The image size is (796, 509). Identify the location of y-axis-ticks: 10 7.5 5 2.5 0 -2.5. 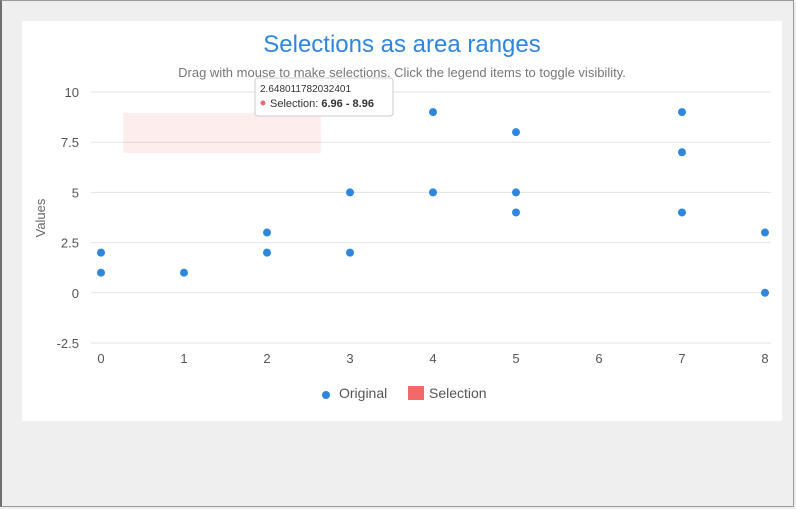
(68, 218).